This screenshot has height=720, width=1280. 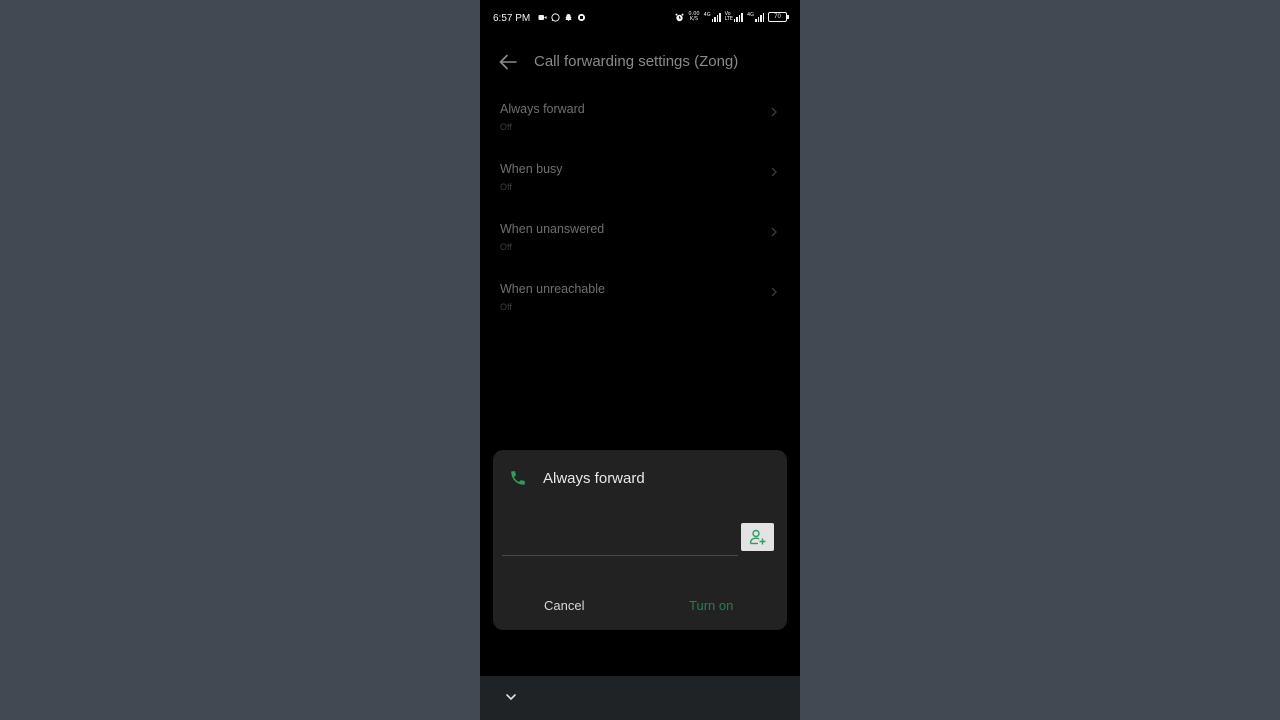 I want to click on app-header: Call forwarding settings (Zong), so click(x=640, y=62).